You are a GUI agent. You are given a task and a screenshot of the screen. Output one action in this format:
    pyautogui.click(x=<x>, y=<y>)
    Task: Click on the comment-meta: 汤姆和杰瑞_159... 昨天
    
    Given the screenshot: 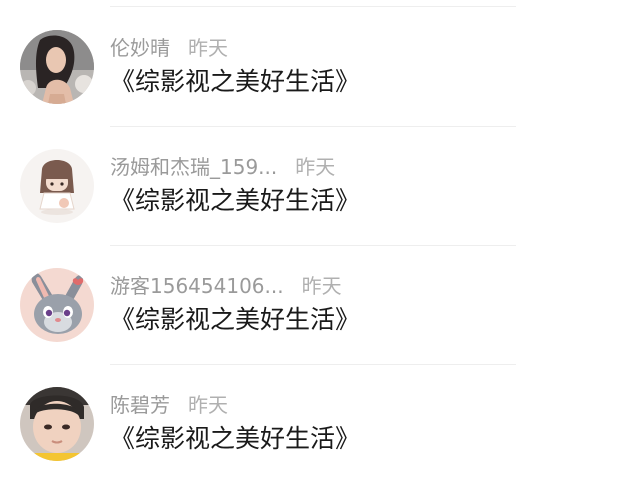 What is the action you would take?
    pyautogui.click(x=222, y=167)
    